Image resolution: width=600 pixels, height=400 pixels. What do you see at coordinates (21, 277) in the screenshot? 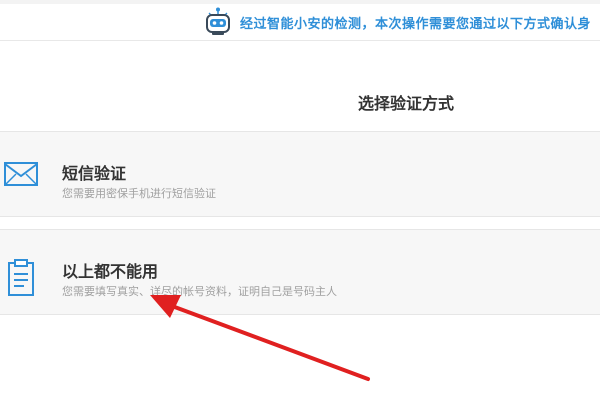
I see `clipboard-icon` at bounding box center [21, 277].